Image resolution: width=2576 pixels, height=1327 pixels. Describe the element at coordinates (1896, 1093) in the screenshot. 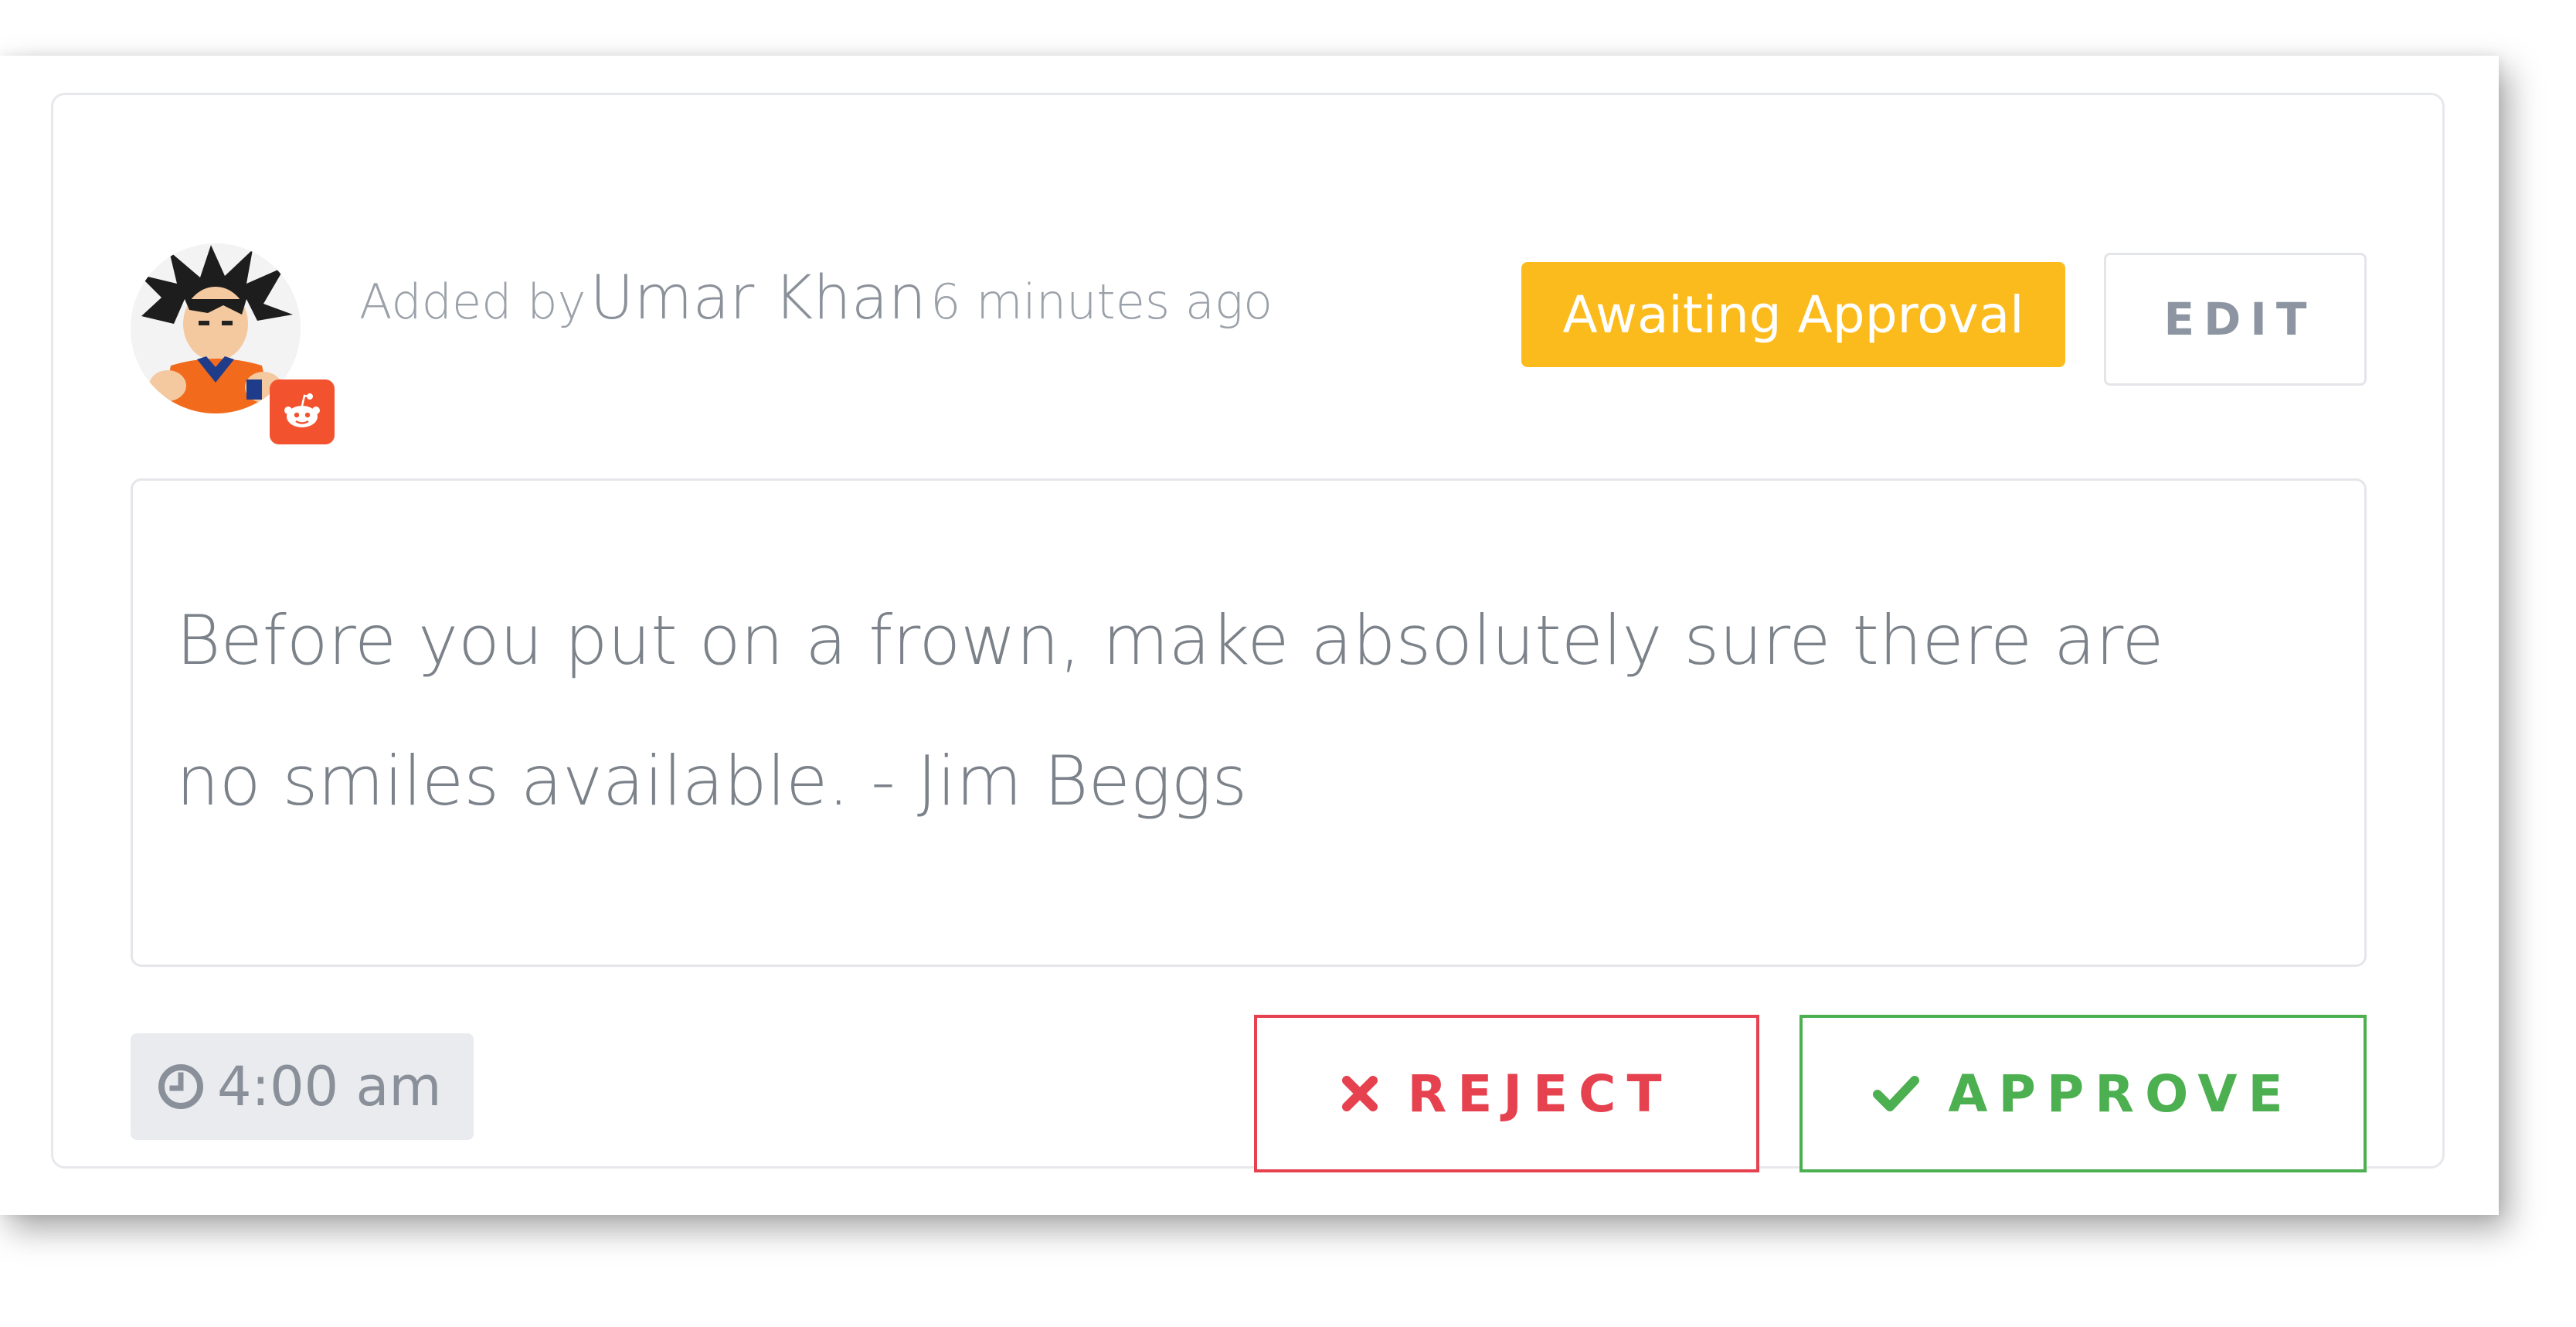

I see `check-icon` at that location.